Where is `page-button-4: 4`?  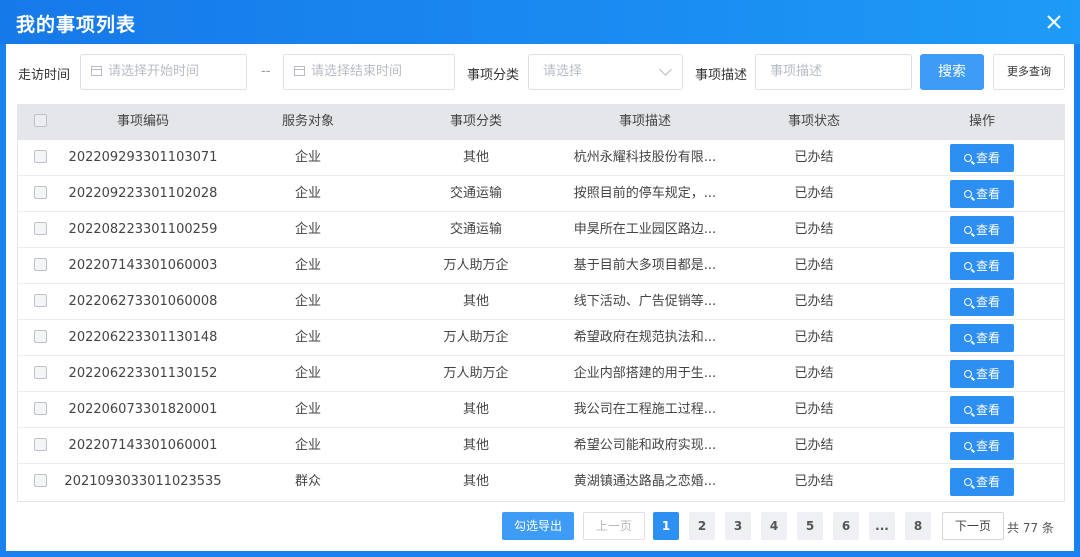 page-button-4: 4 is located at coordinates (774, 526).